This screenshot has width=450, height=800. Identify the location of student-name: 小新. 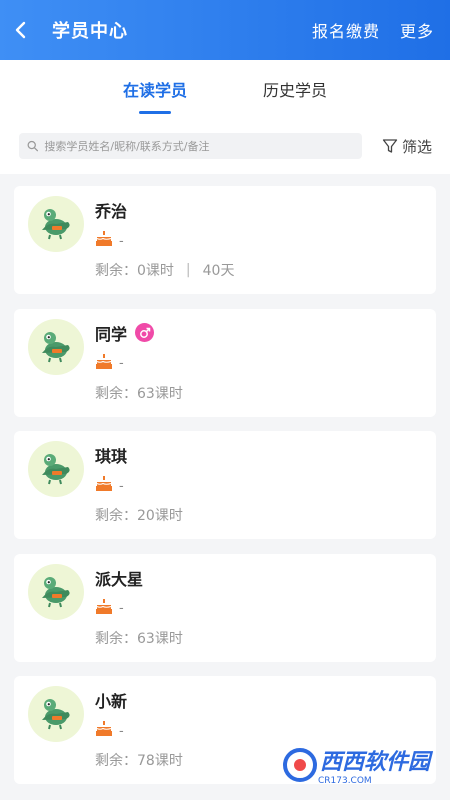
(111, 701).